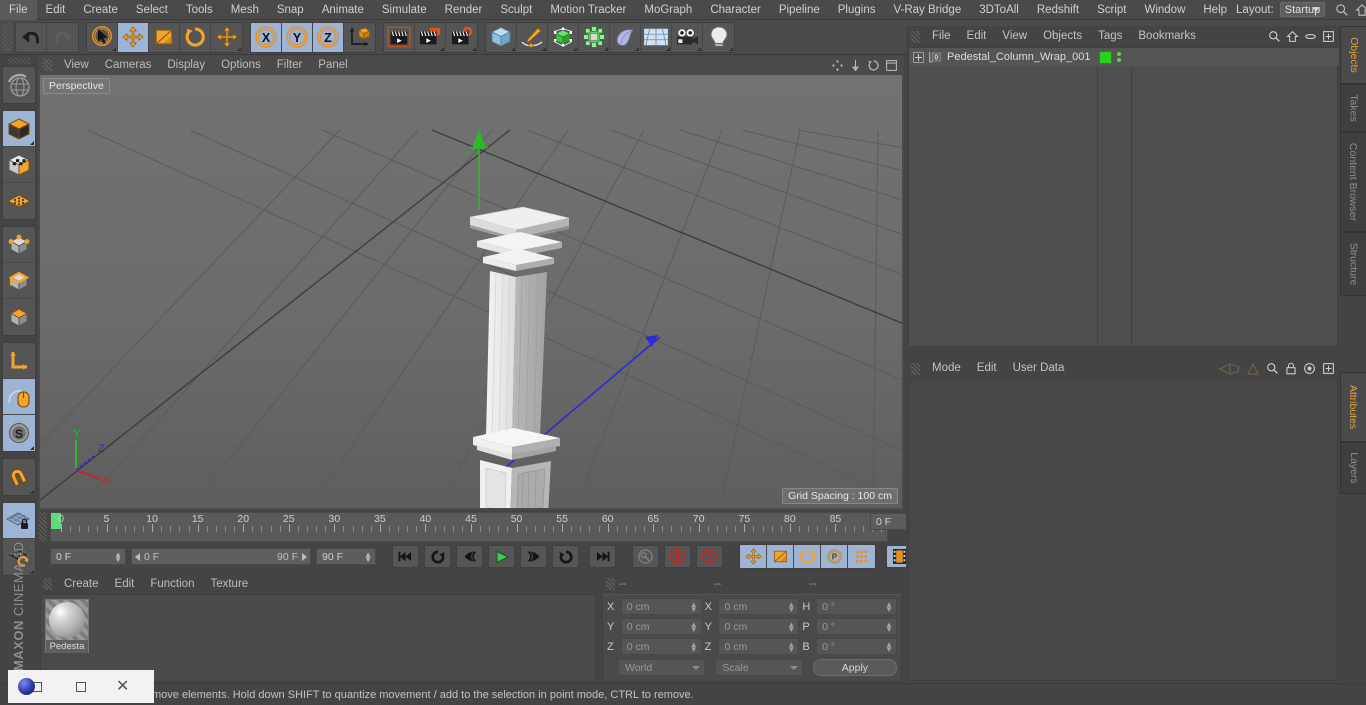 This screenshot has width=1366, height=705. Describe the element at coordinates (137, 556) in the screenshot. I see `range-left-arrow-icon` at that location.